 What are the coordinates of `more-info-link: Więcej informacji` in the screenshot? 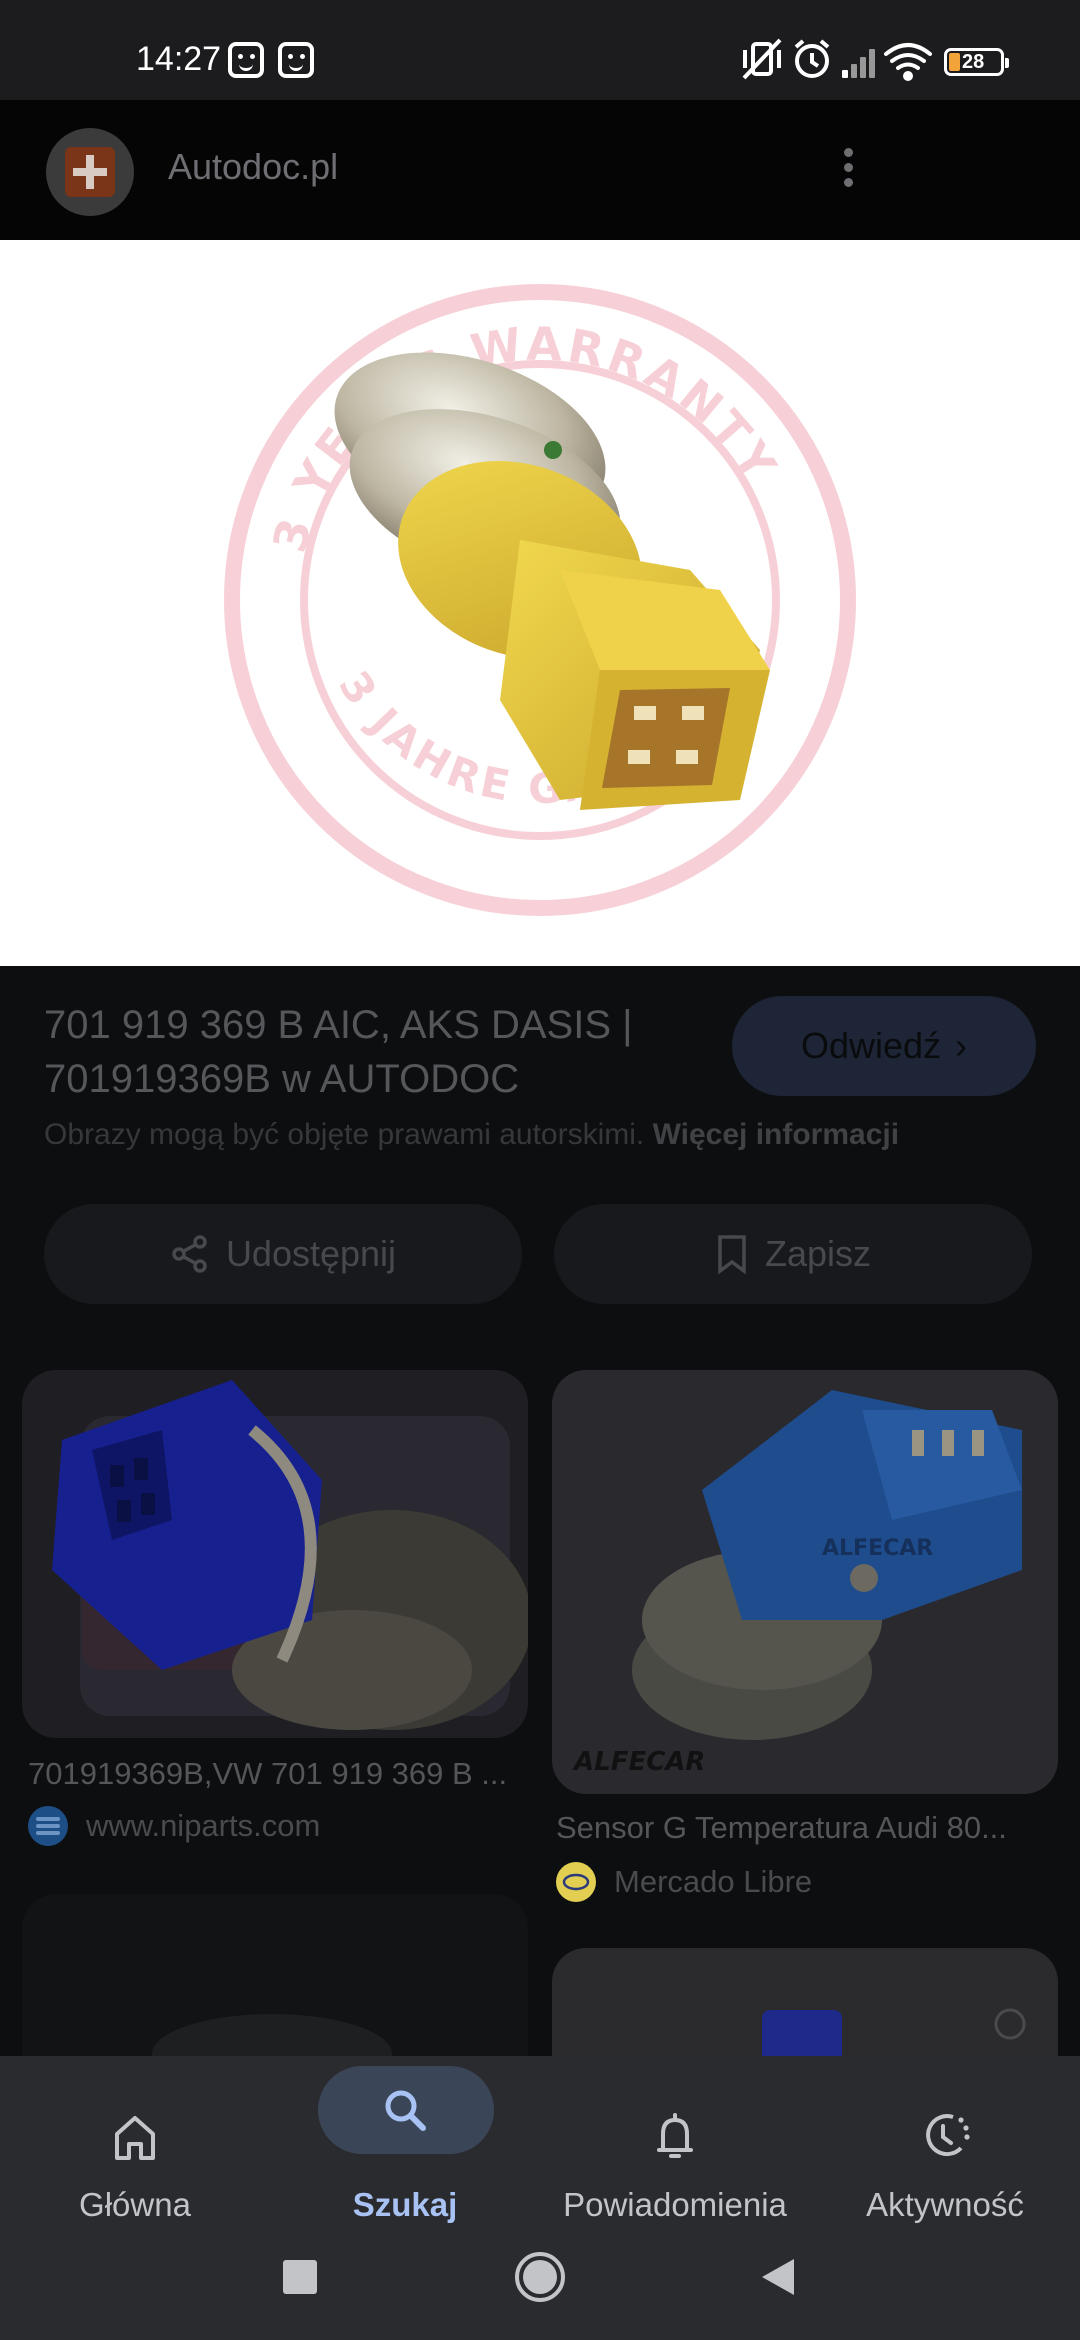 It's located at (776, 1134).